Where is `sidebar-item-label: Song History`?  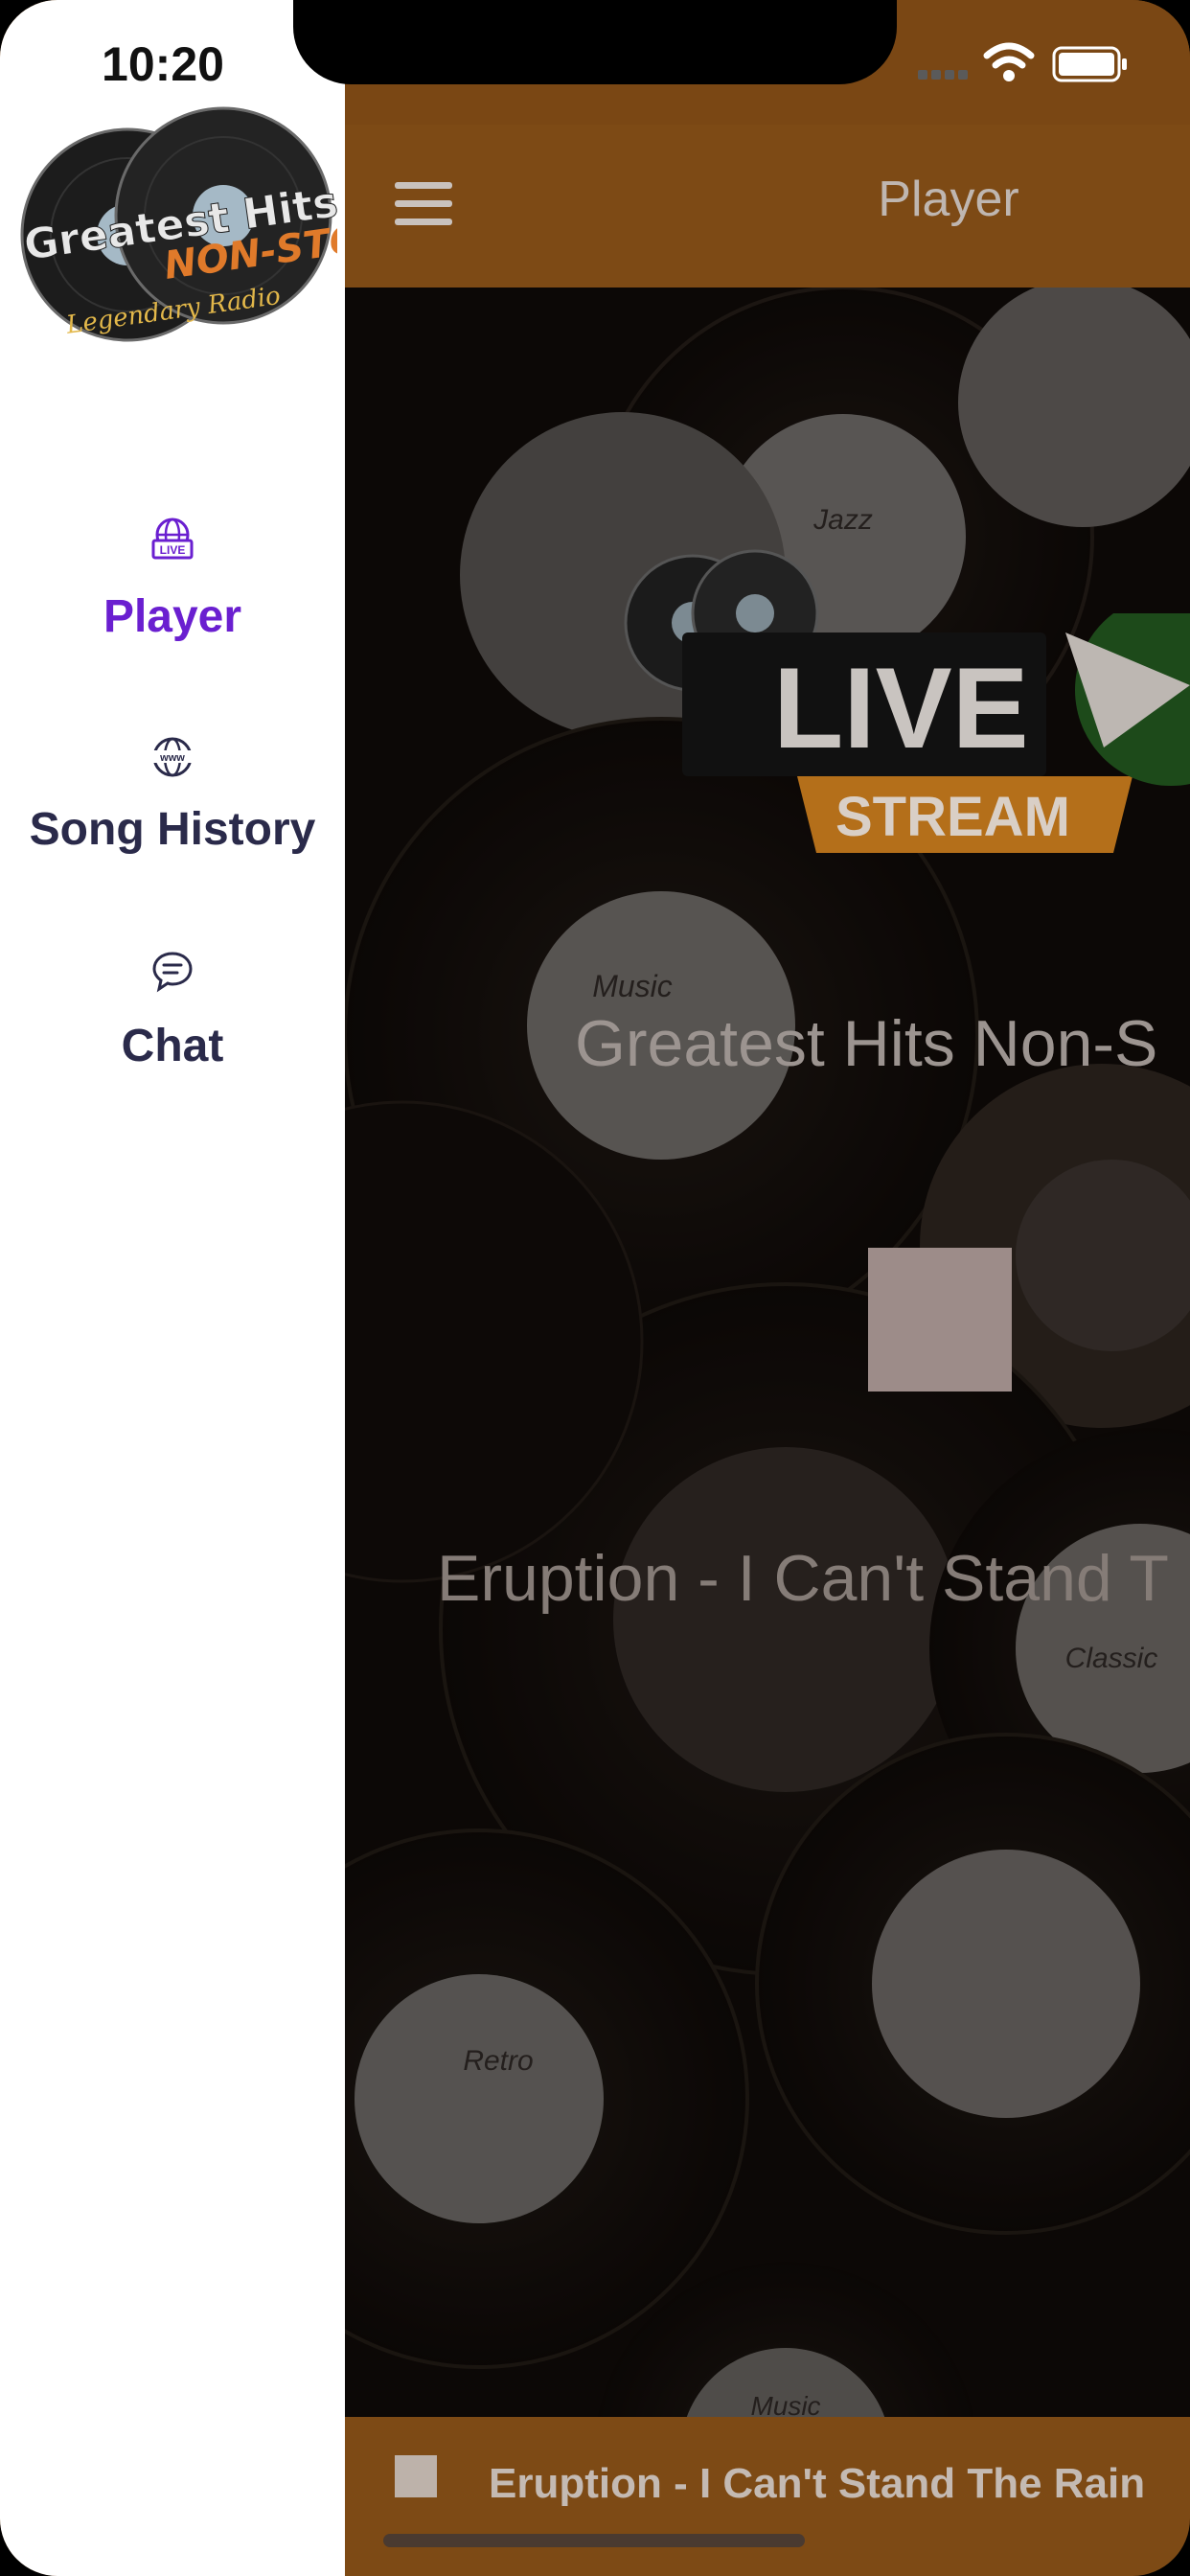 sidebar-item-label: Song History is located at coordinates (172, 829).